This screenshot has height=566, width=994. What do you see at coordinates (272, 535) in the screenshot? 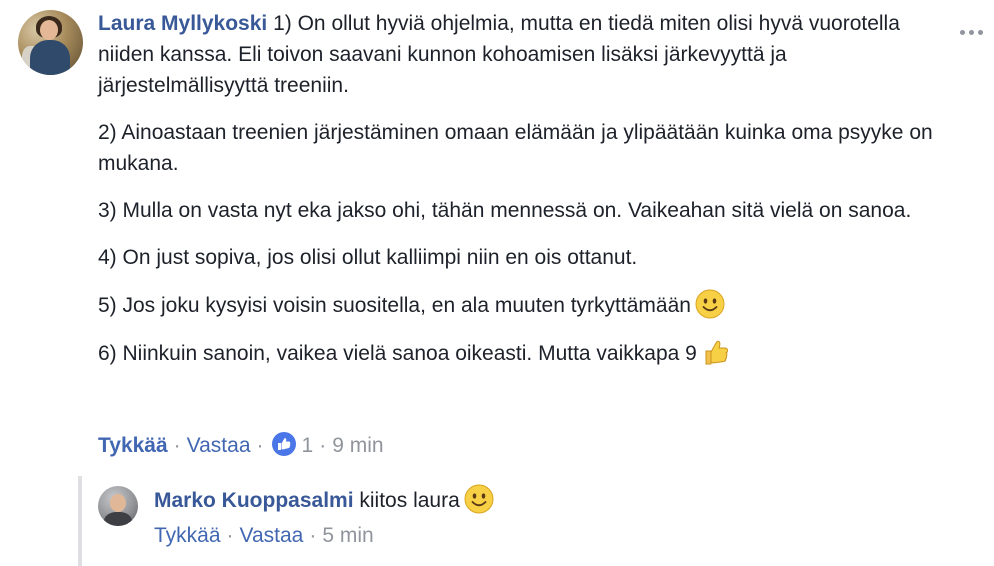
I see `reply-reply-link: Vastaa` at bounding box center [272, 535].